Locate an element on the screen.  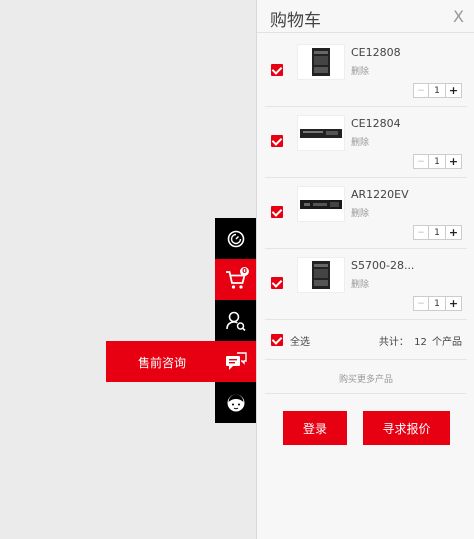
select-all-row: 全选 共计： 12 个产品 is located at coordinates (365, 339).